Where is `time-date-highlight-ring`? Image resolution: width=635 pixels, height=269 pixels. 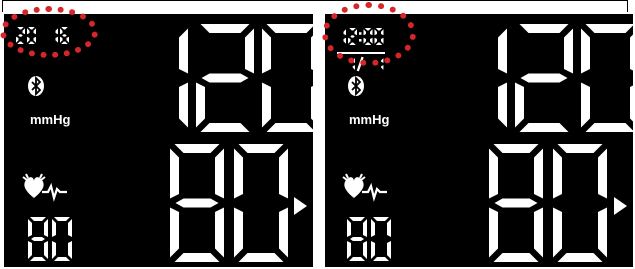 time-date-highlight-ring is located at coordinates (369, 34).